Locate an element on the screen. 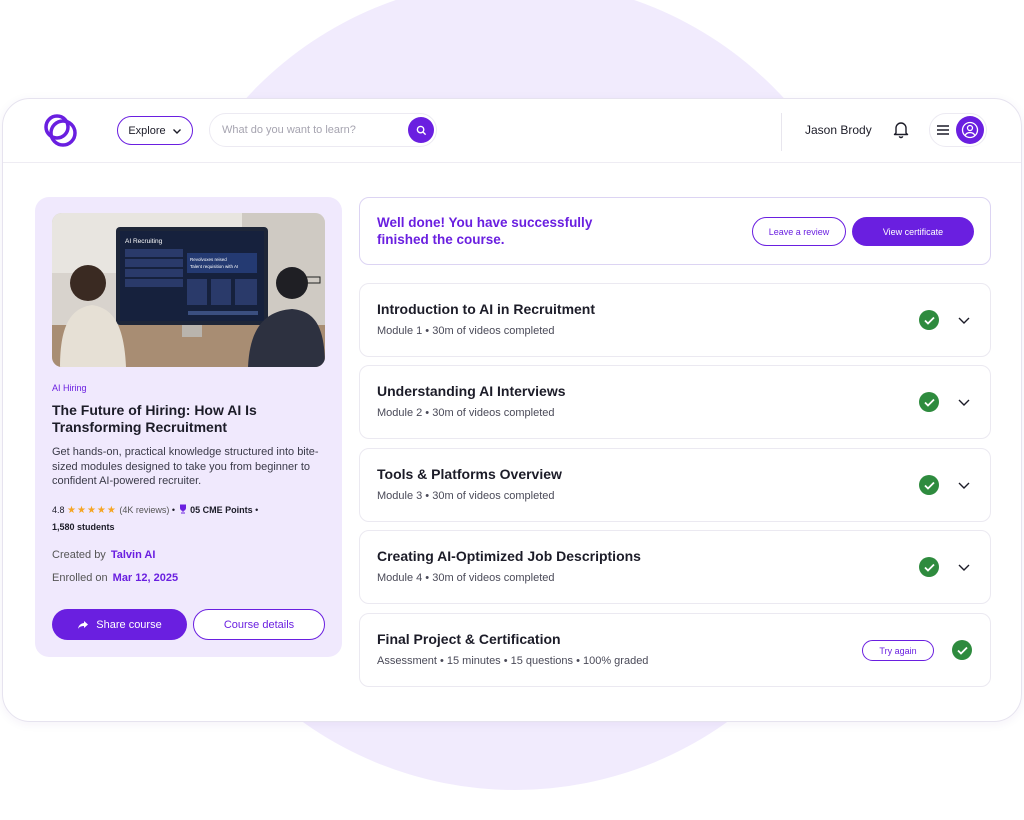  module-title: Understanding AI Interviews is located at coordinates (471, 391).